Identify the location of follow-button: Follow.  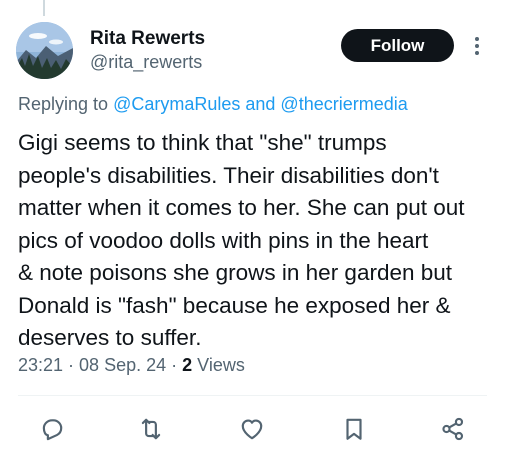
(397, 45).